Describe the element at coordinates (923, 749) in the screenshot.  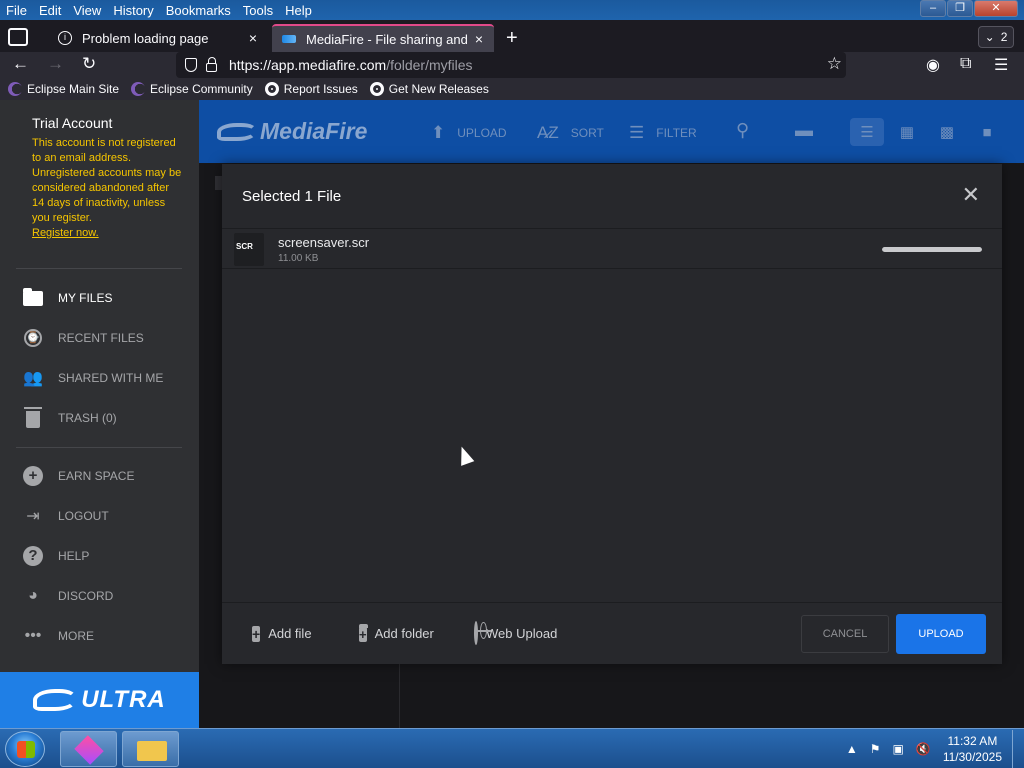
I see `volume-muted-icon: 🔇` at that location.